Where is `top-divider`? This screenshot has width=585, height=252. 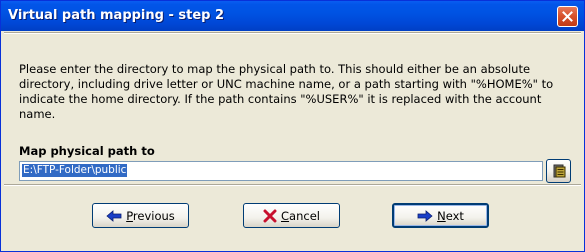
top-divider is located at coordinates (292, 33).